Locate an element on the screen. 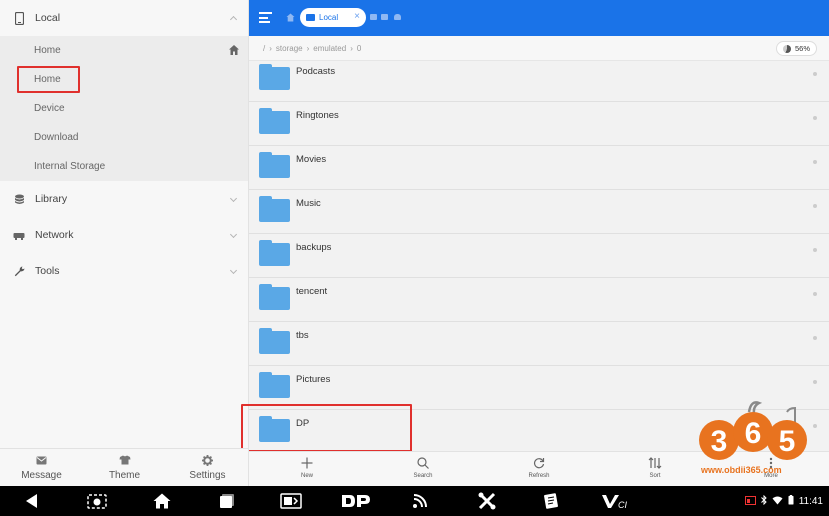 The image size is (829, 516). tools-icon is located at coordinates (487, 501).